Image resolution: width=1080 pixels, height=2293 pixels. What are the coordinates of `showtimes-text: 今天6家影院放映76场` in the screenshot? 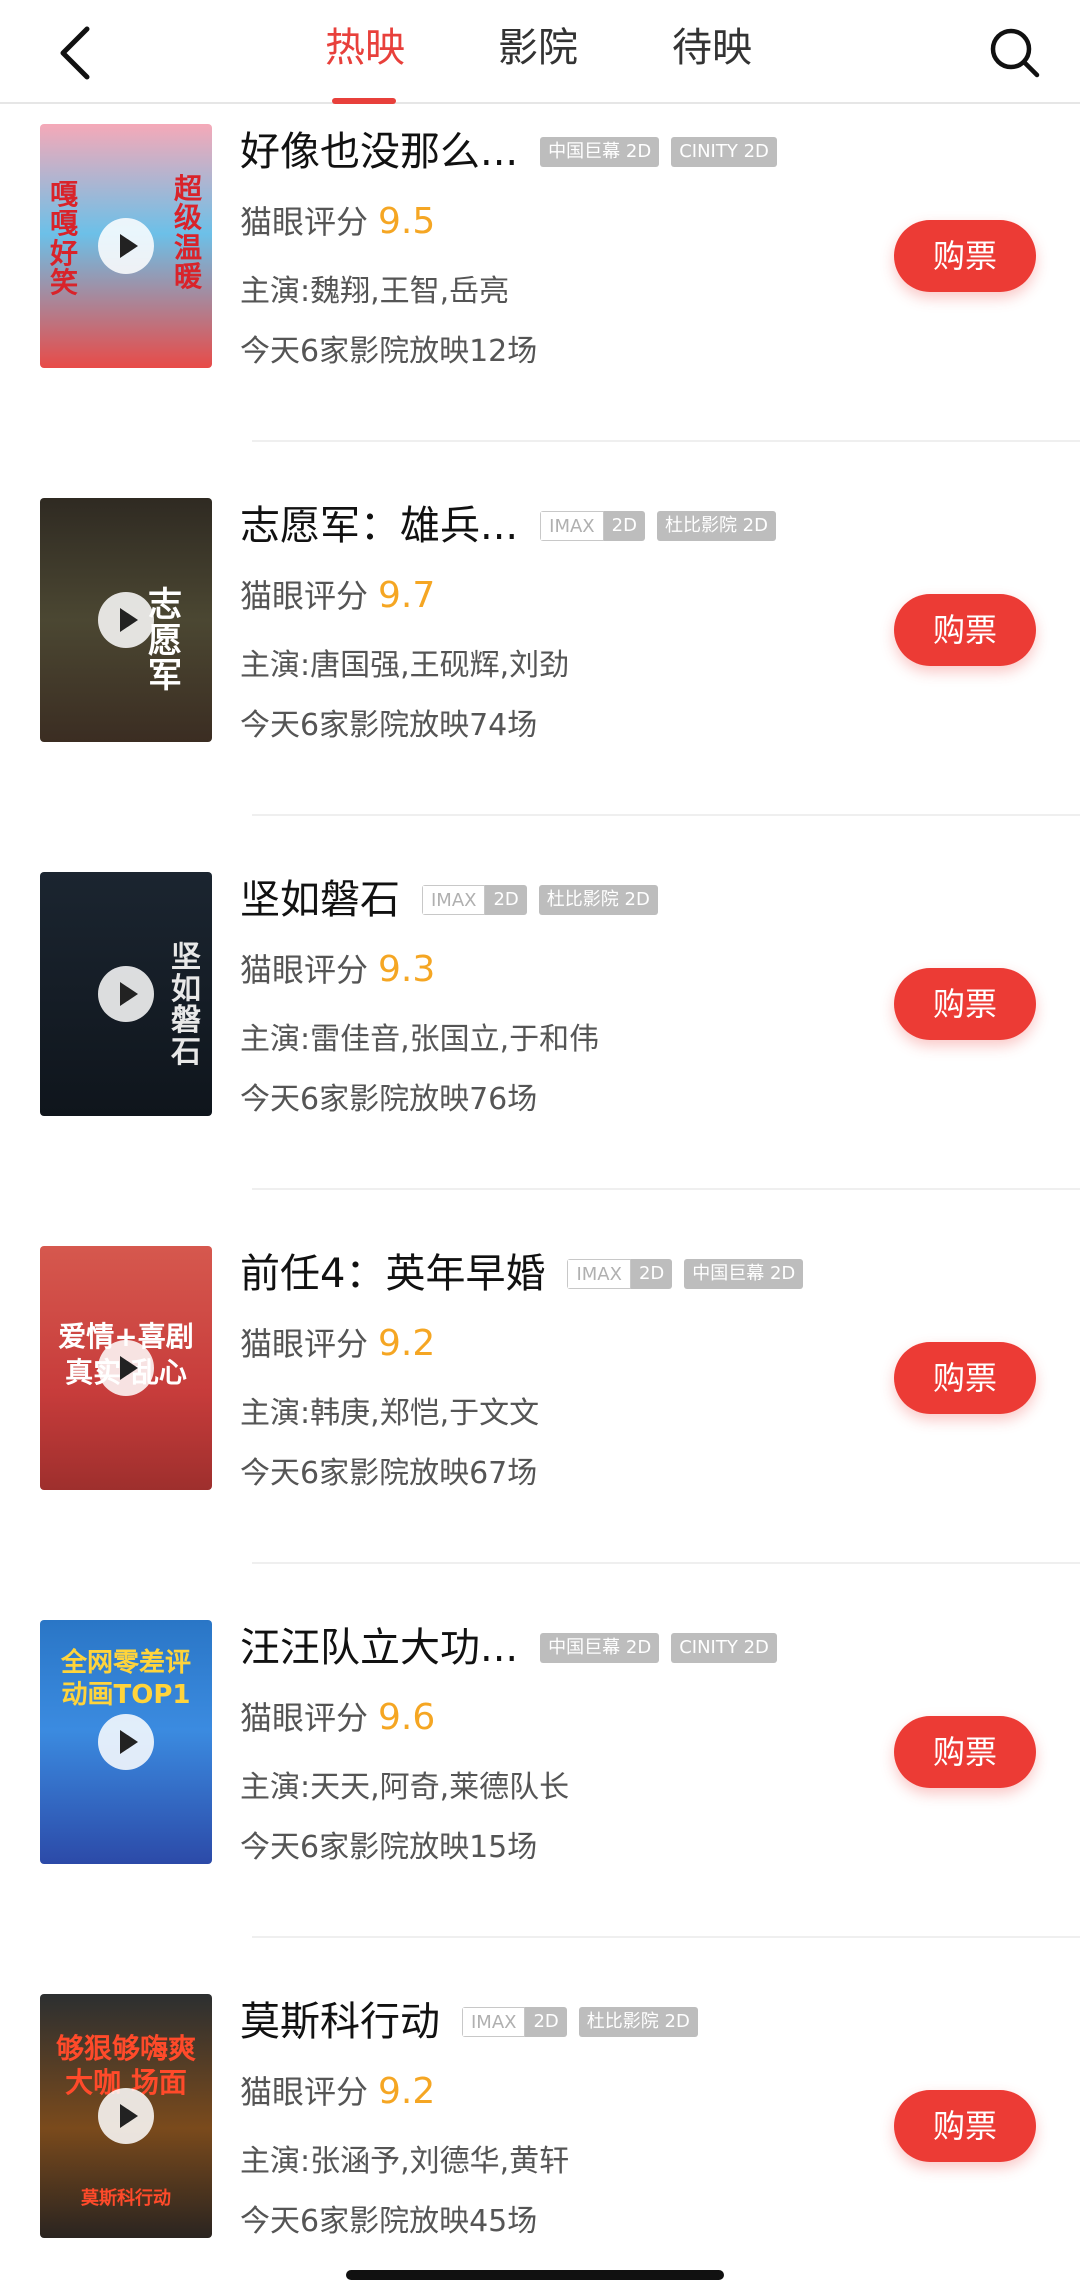 It's located at (389, 1099).